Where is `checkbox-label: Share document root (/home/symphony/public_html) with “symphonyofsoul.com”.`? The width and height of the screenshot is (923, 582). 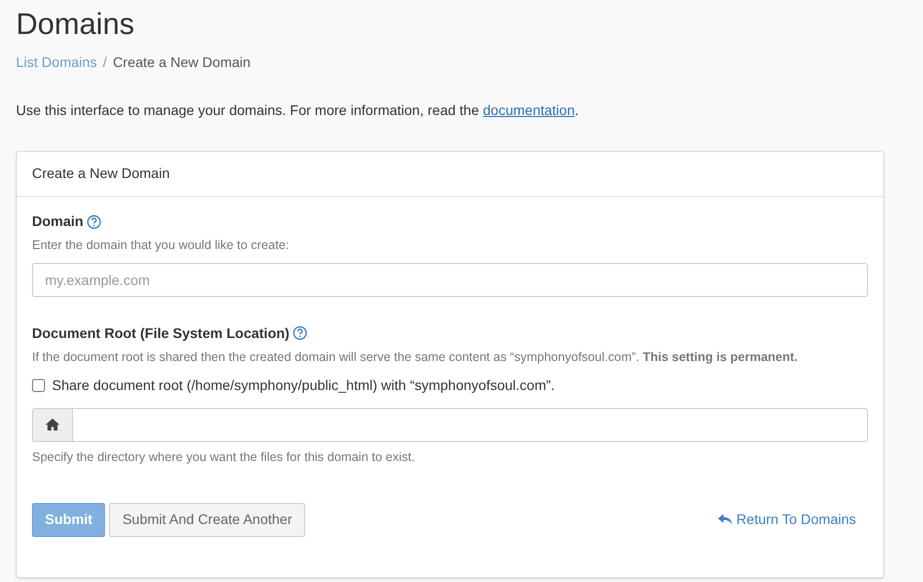 checkbox-label: Share document root (/home/symphony/public_html) with “symphonyofsoul.com”. is located at coordinates (303, 385).